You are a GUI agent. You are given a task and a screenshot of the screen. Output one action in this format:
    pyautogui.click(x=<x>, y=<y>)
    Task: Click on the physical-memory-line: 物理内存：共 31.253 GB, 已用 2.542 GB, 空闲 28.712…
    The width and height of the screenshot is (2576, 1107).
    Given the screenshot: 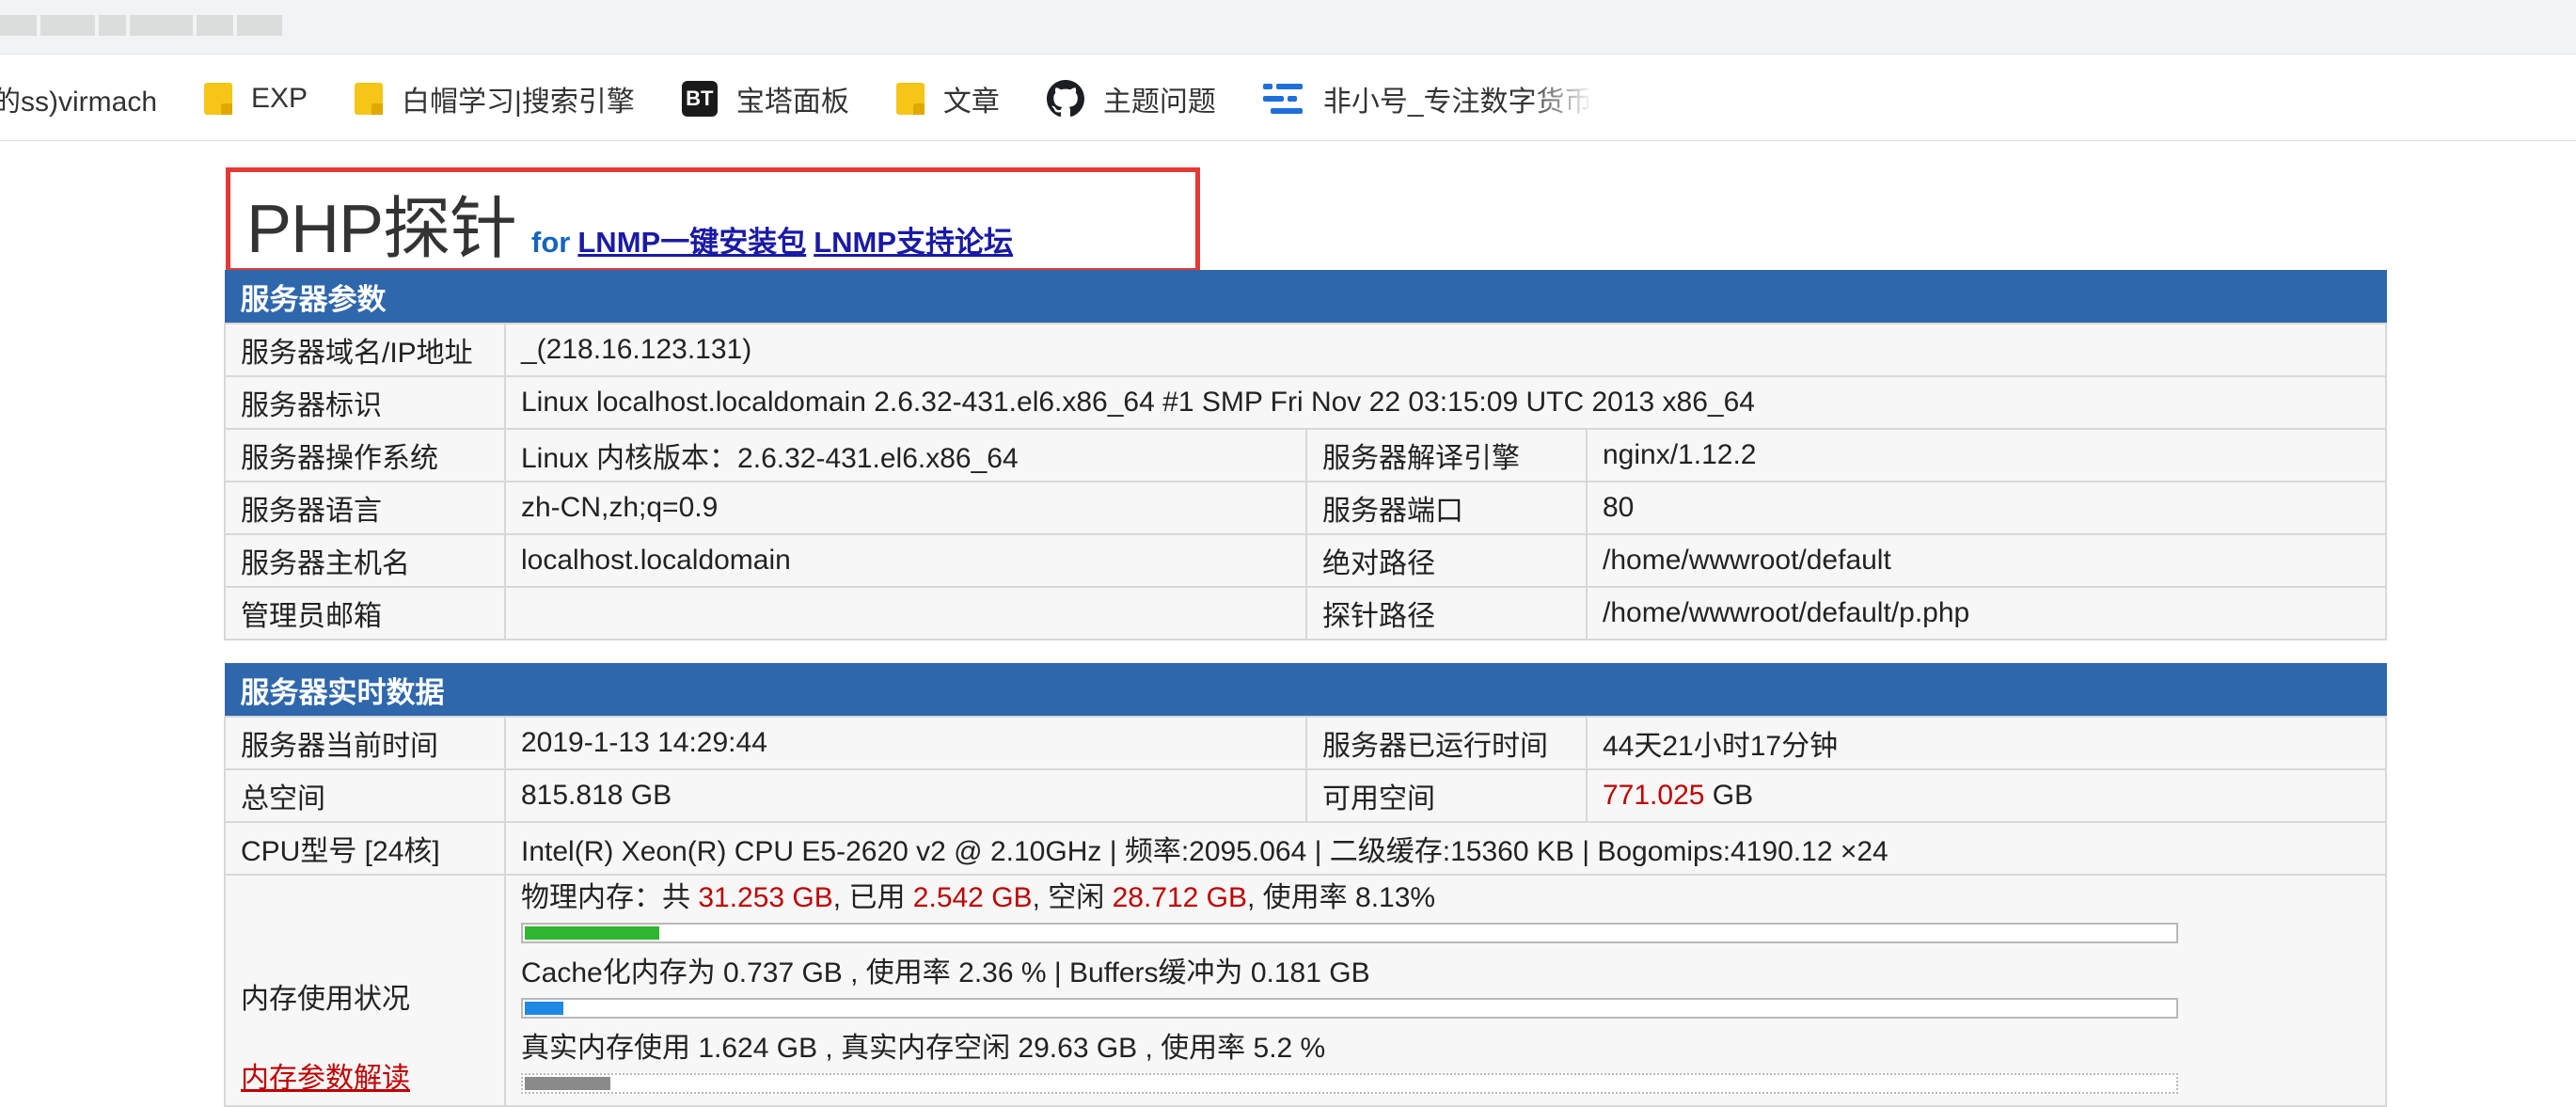 What is the action you would take?
    pyautogui.click(x=1453, y=898)
    